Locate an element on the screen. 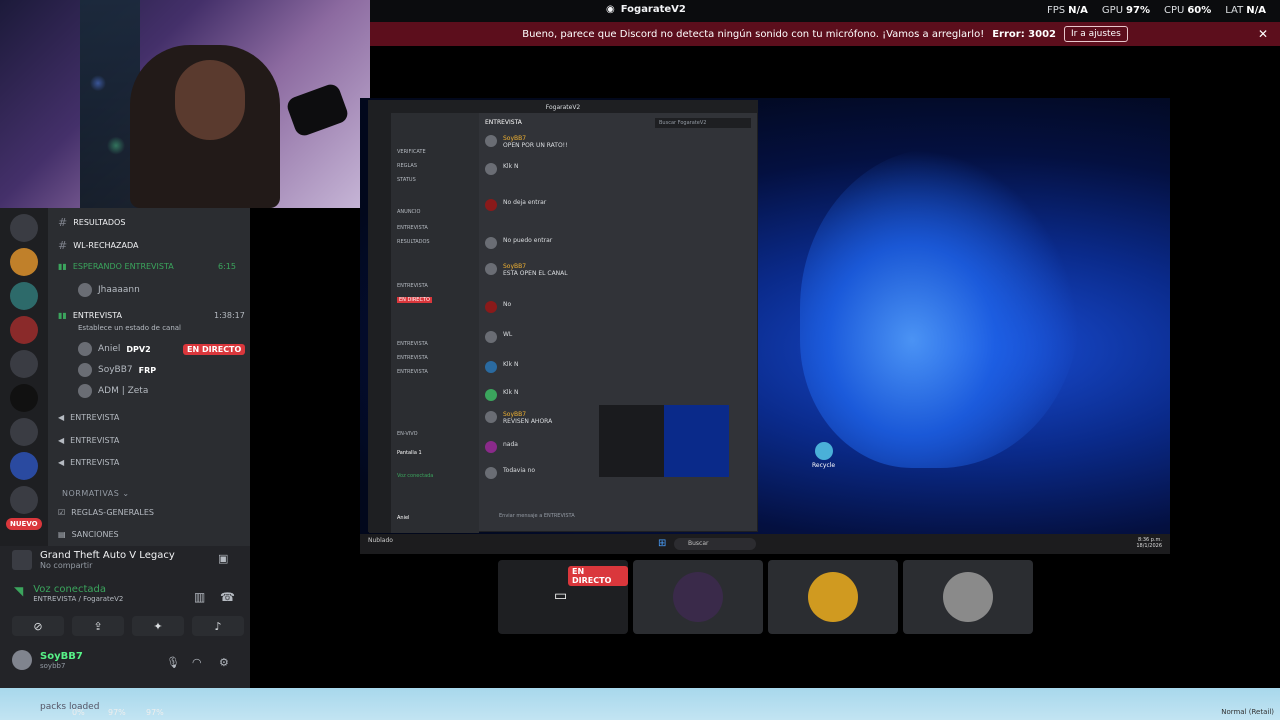  start-icon: ⊞ is located at coordinates (662, 543).